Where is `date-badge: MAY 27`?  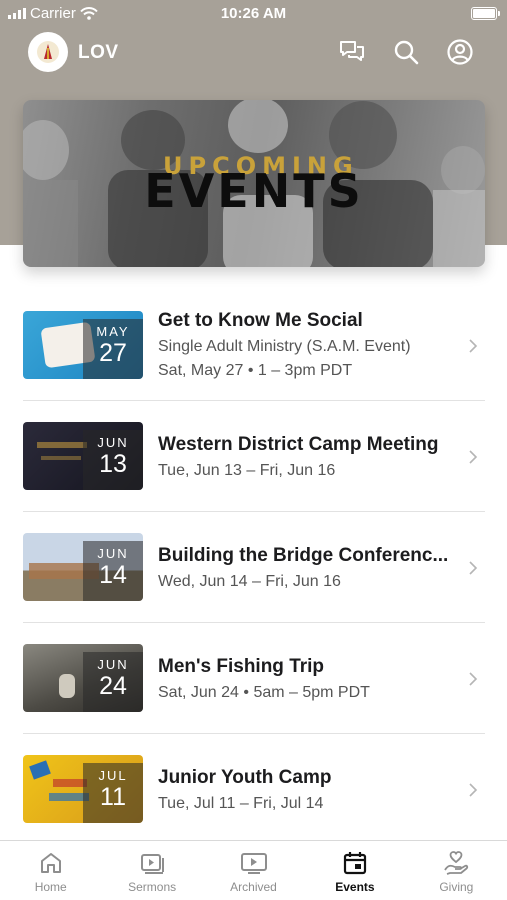
date-badge: MAY 27 is located at coordinates (113, 349).